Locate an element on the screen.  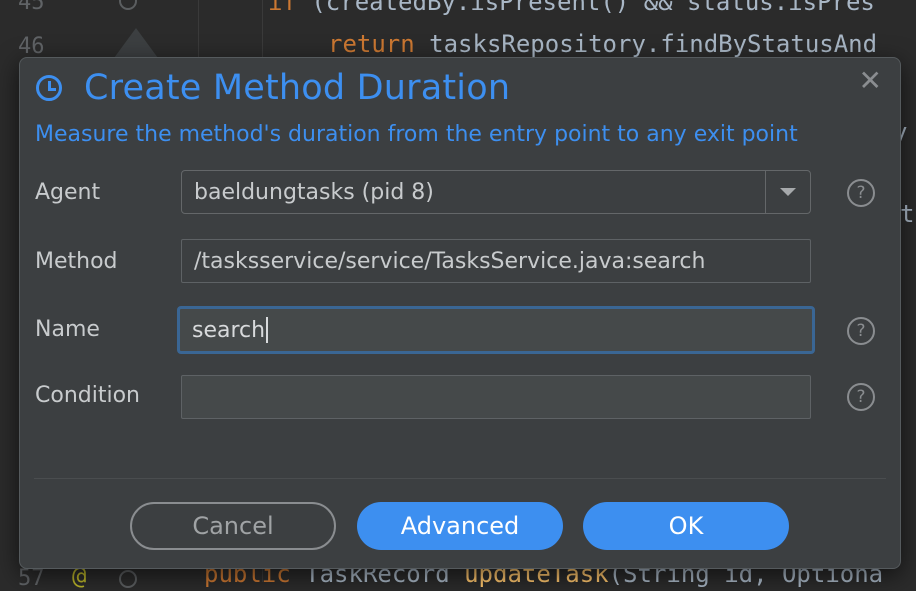
clock-icon is located at coordinates (49, 88).